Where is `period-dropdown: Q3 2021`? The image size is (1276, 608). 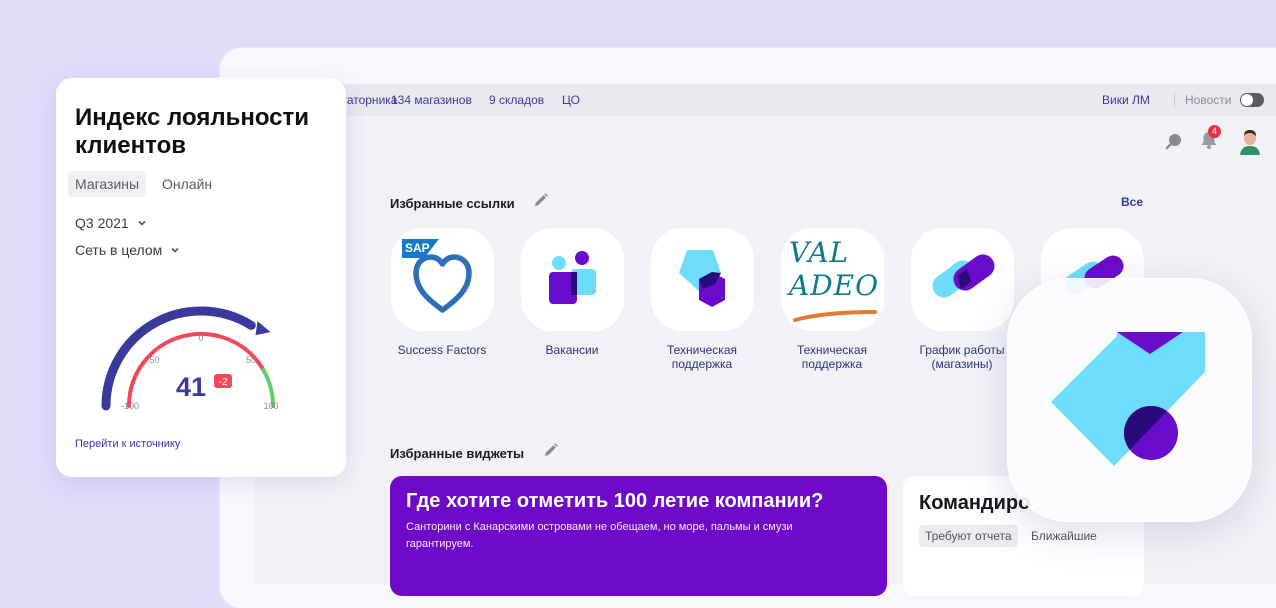 period-dropdown: Q3 2021 is located at coordinates (111, 223).